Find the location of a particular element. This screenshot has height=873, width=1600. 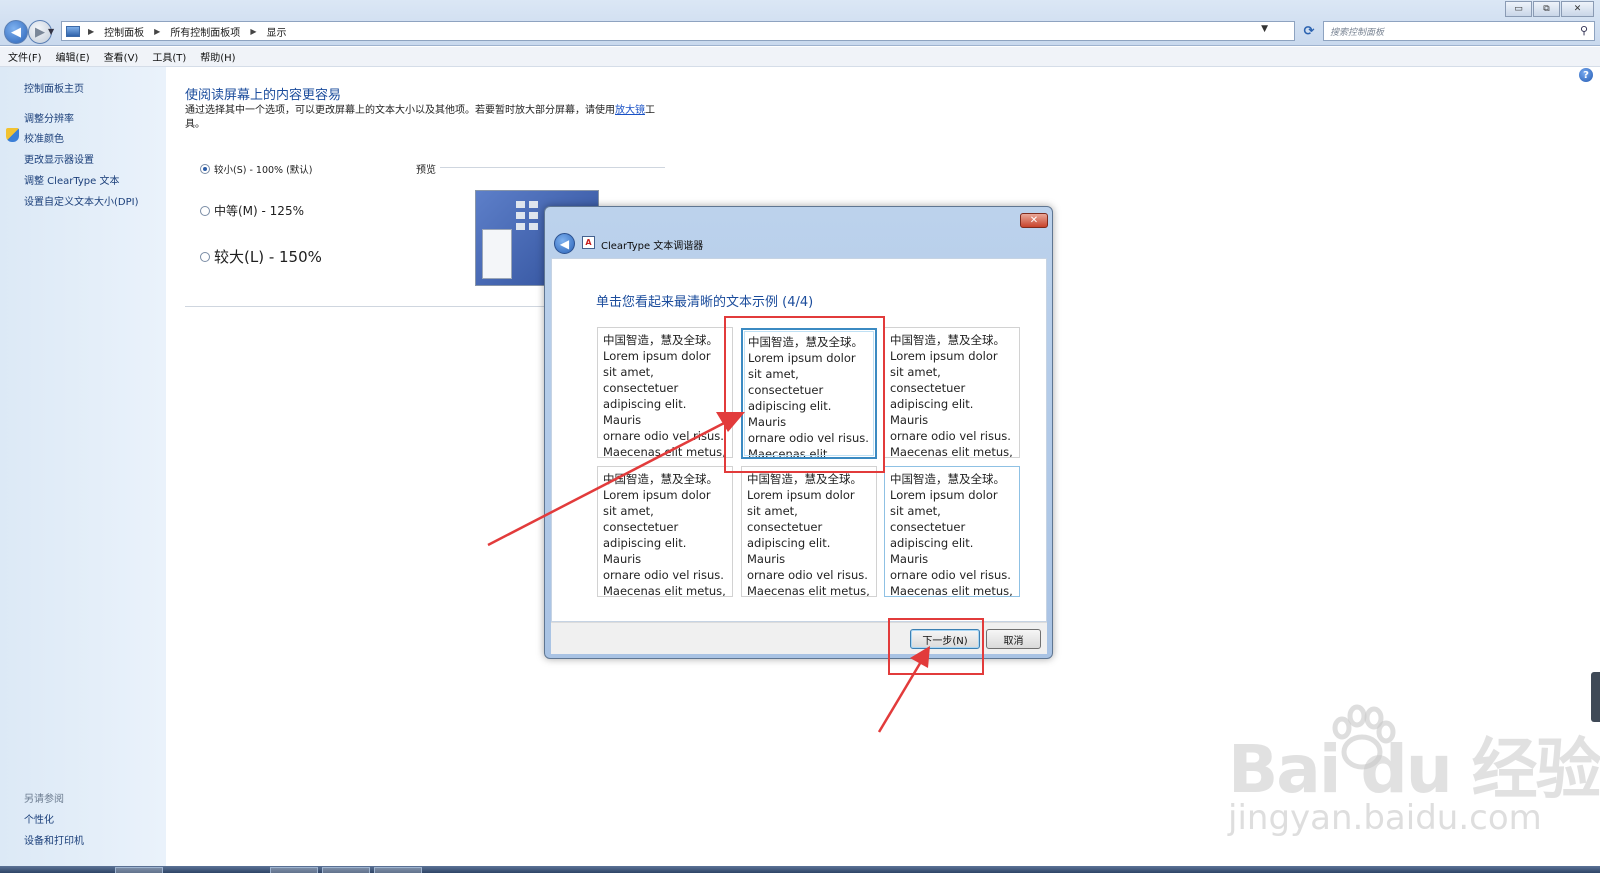

menu-help: 帮助(H) is located at coordinates (217, 56).